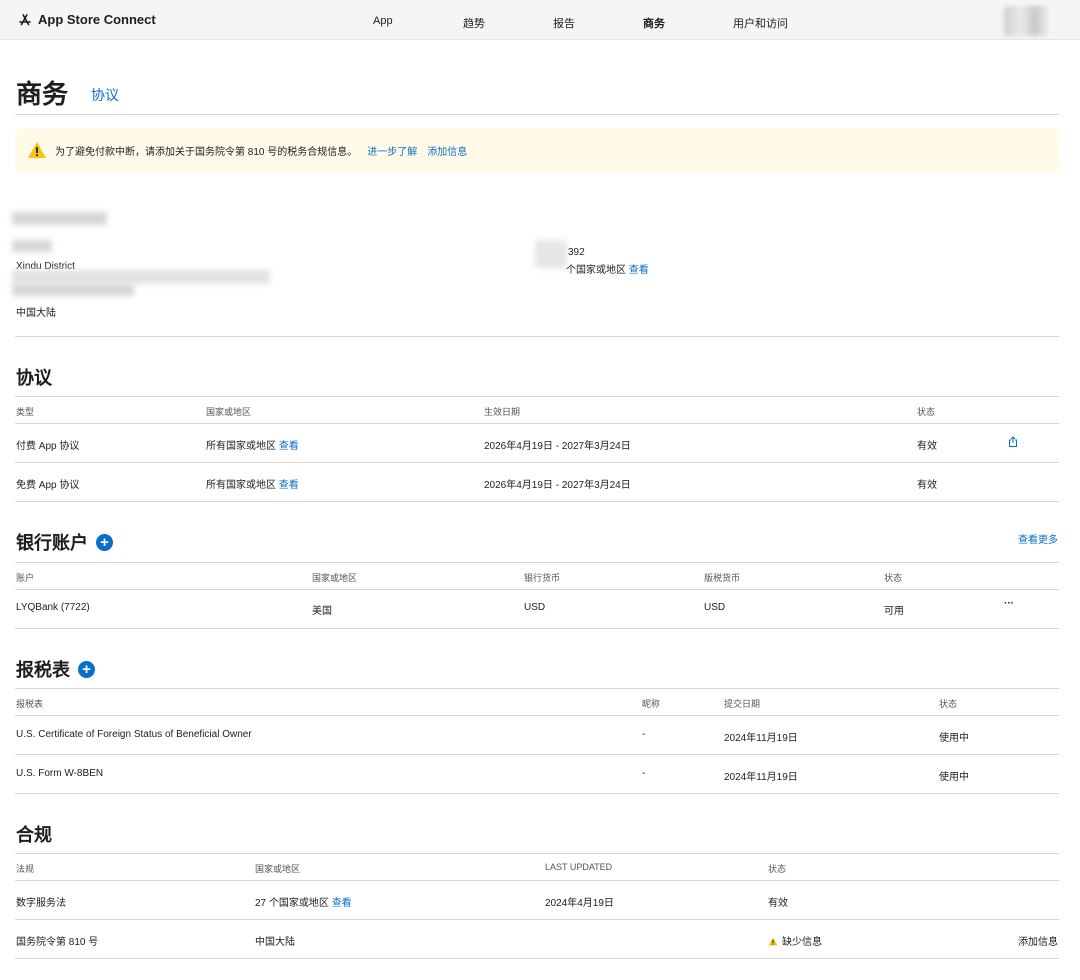 Image resolution: width=1080 pixels, height=980 pixels. Describe the element at coordinates (542, 578) in the screenshot. I see `column-header-bank-currency: 银行货币` at that location.